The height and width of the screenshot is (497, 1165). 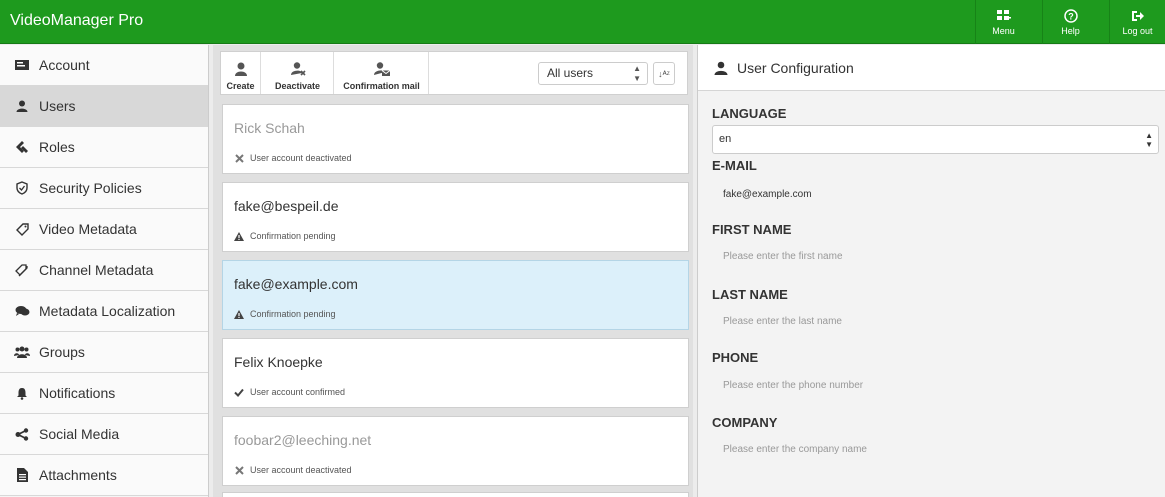 What do you see at coordinates (752, 229) in the screenshot?
I see `first-name-label: FIRST NAME` at bounding box center [752, 229].